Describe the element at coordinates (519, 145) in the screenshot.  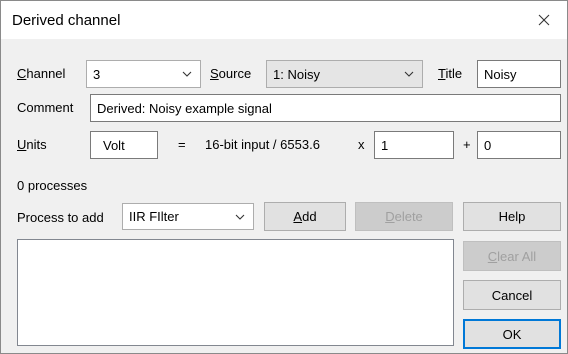
I see `offset-input: 0` at that location.